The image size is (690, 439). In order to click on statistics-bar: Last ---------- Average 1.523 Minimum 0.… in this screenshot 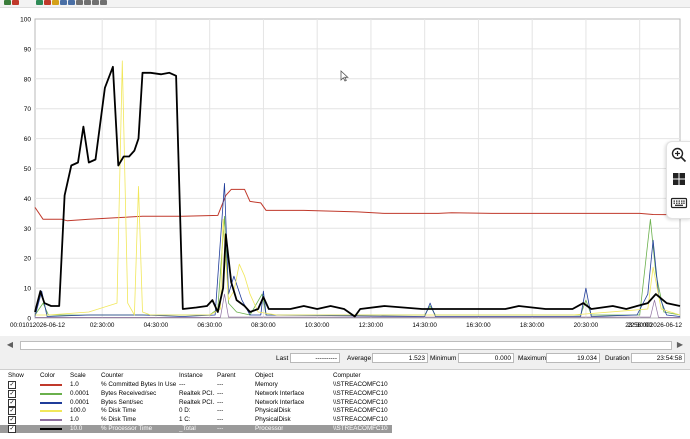, I will do `click(345, 359)`.